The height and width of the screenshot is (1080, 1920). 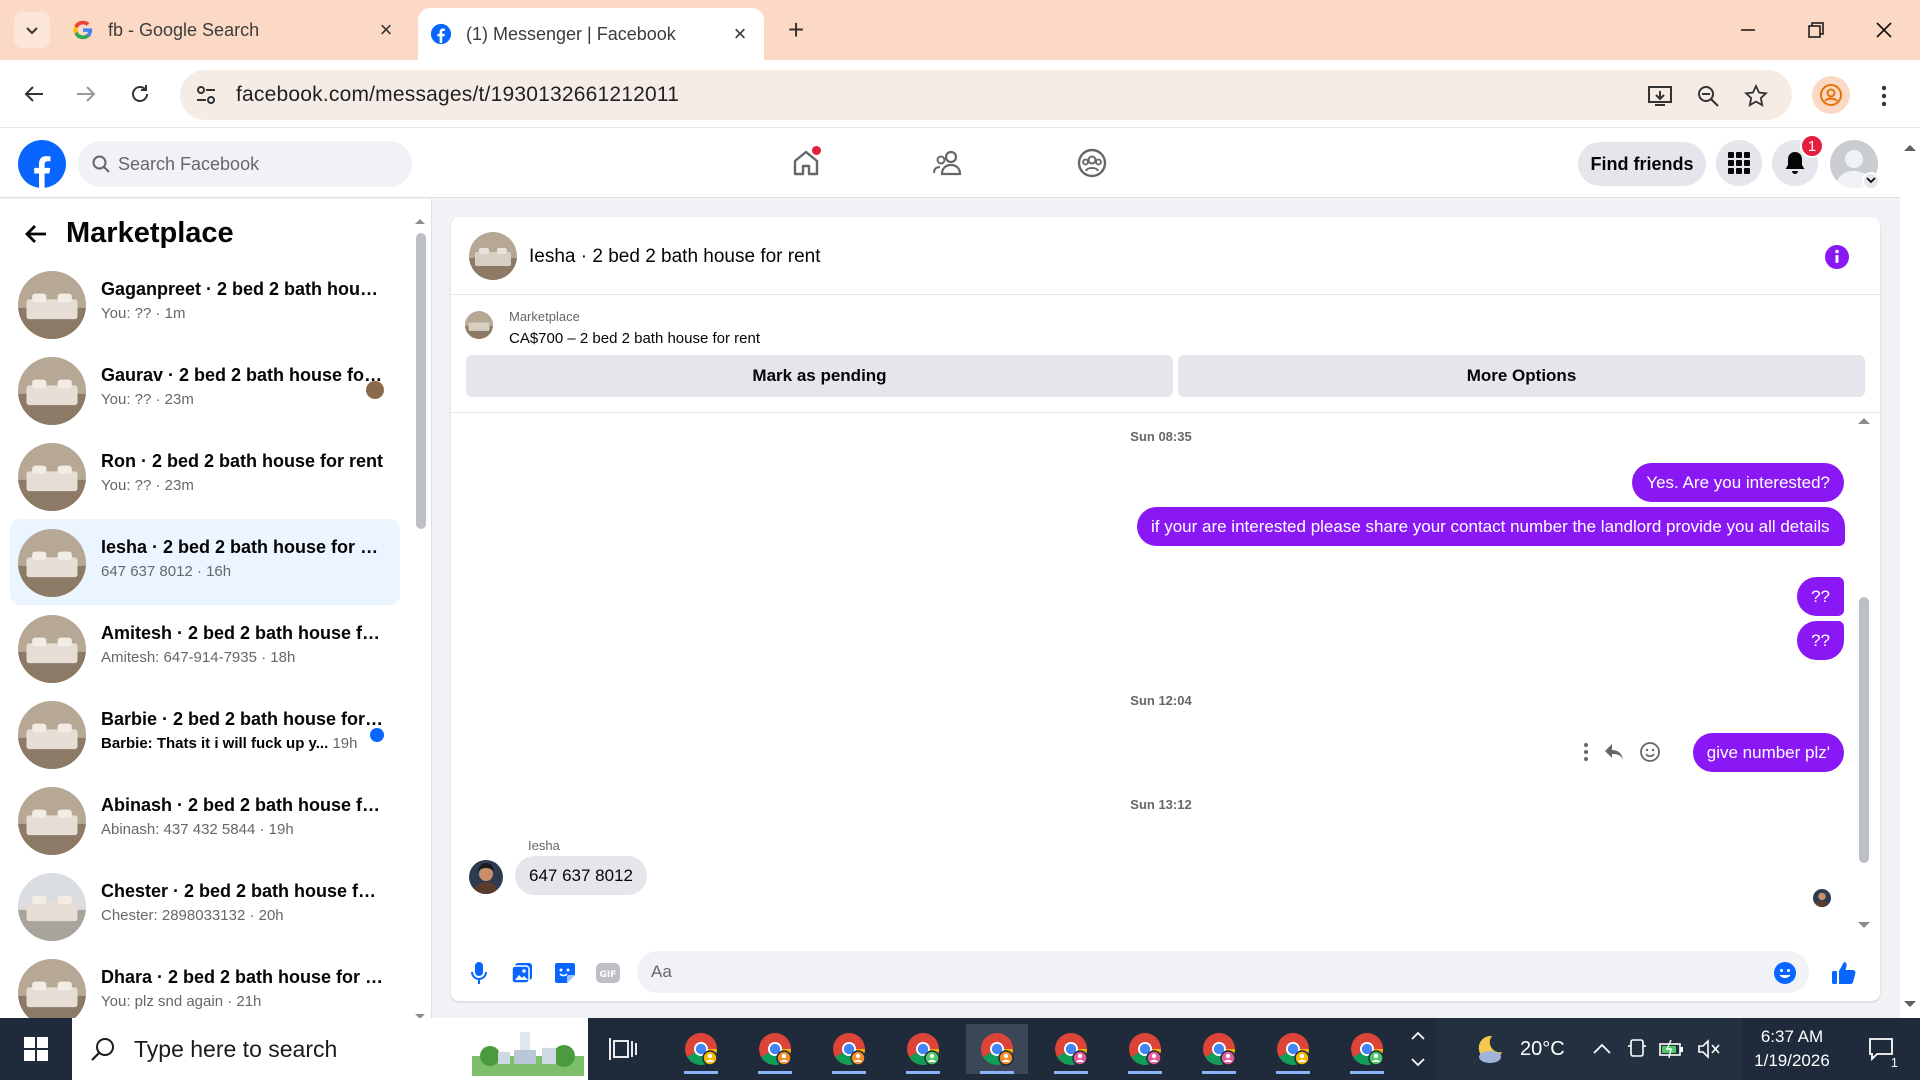 What do you see at coordinates (634, 338) in the screenshot?
I see `listing-description: CA$700 – 2 bed 2 bath house for rent` at bounding box center [634, 338].